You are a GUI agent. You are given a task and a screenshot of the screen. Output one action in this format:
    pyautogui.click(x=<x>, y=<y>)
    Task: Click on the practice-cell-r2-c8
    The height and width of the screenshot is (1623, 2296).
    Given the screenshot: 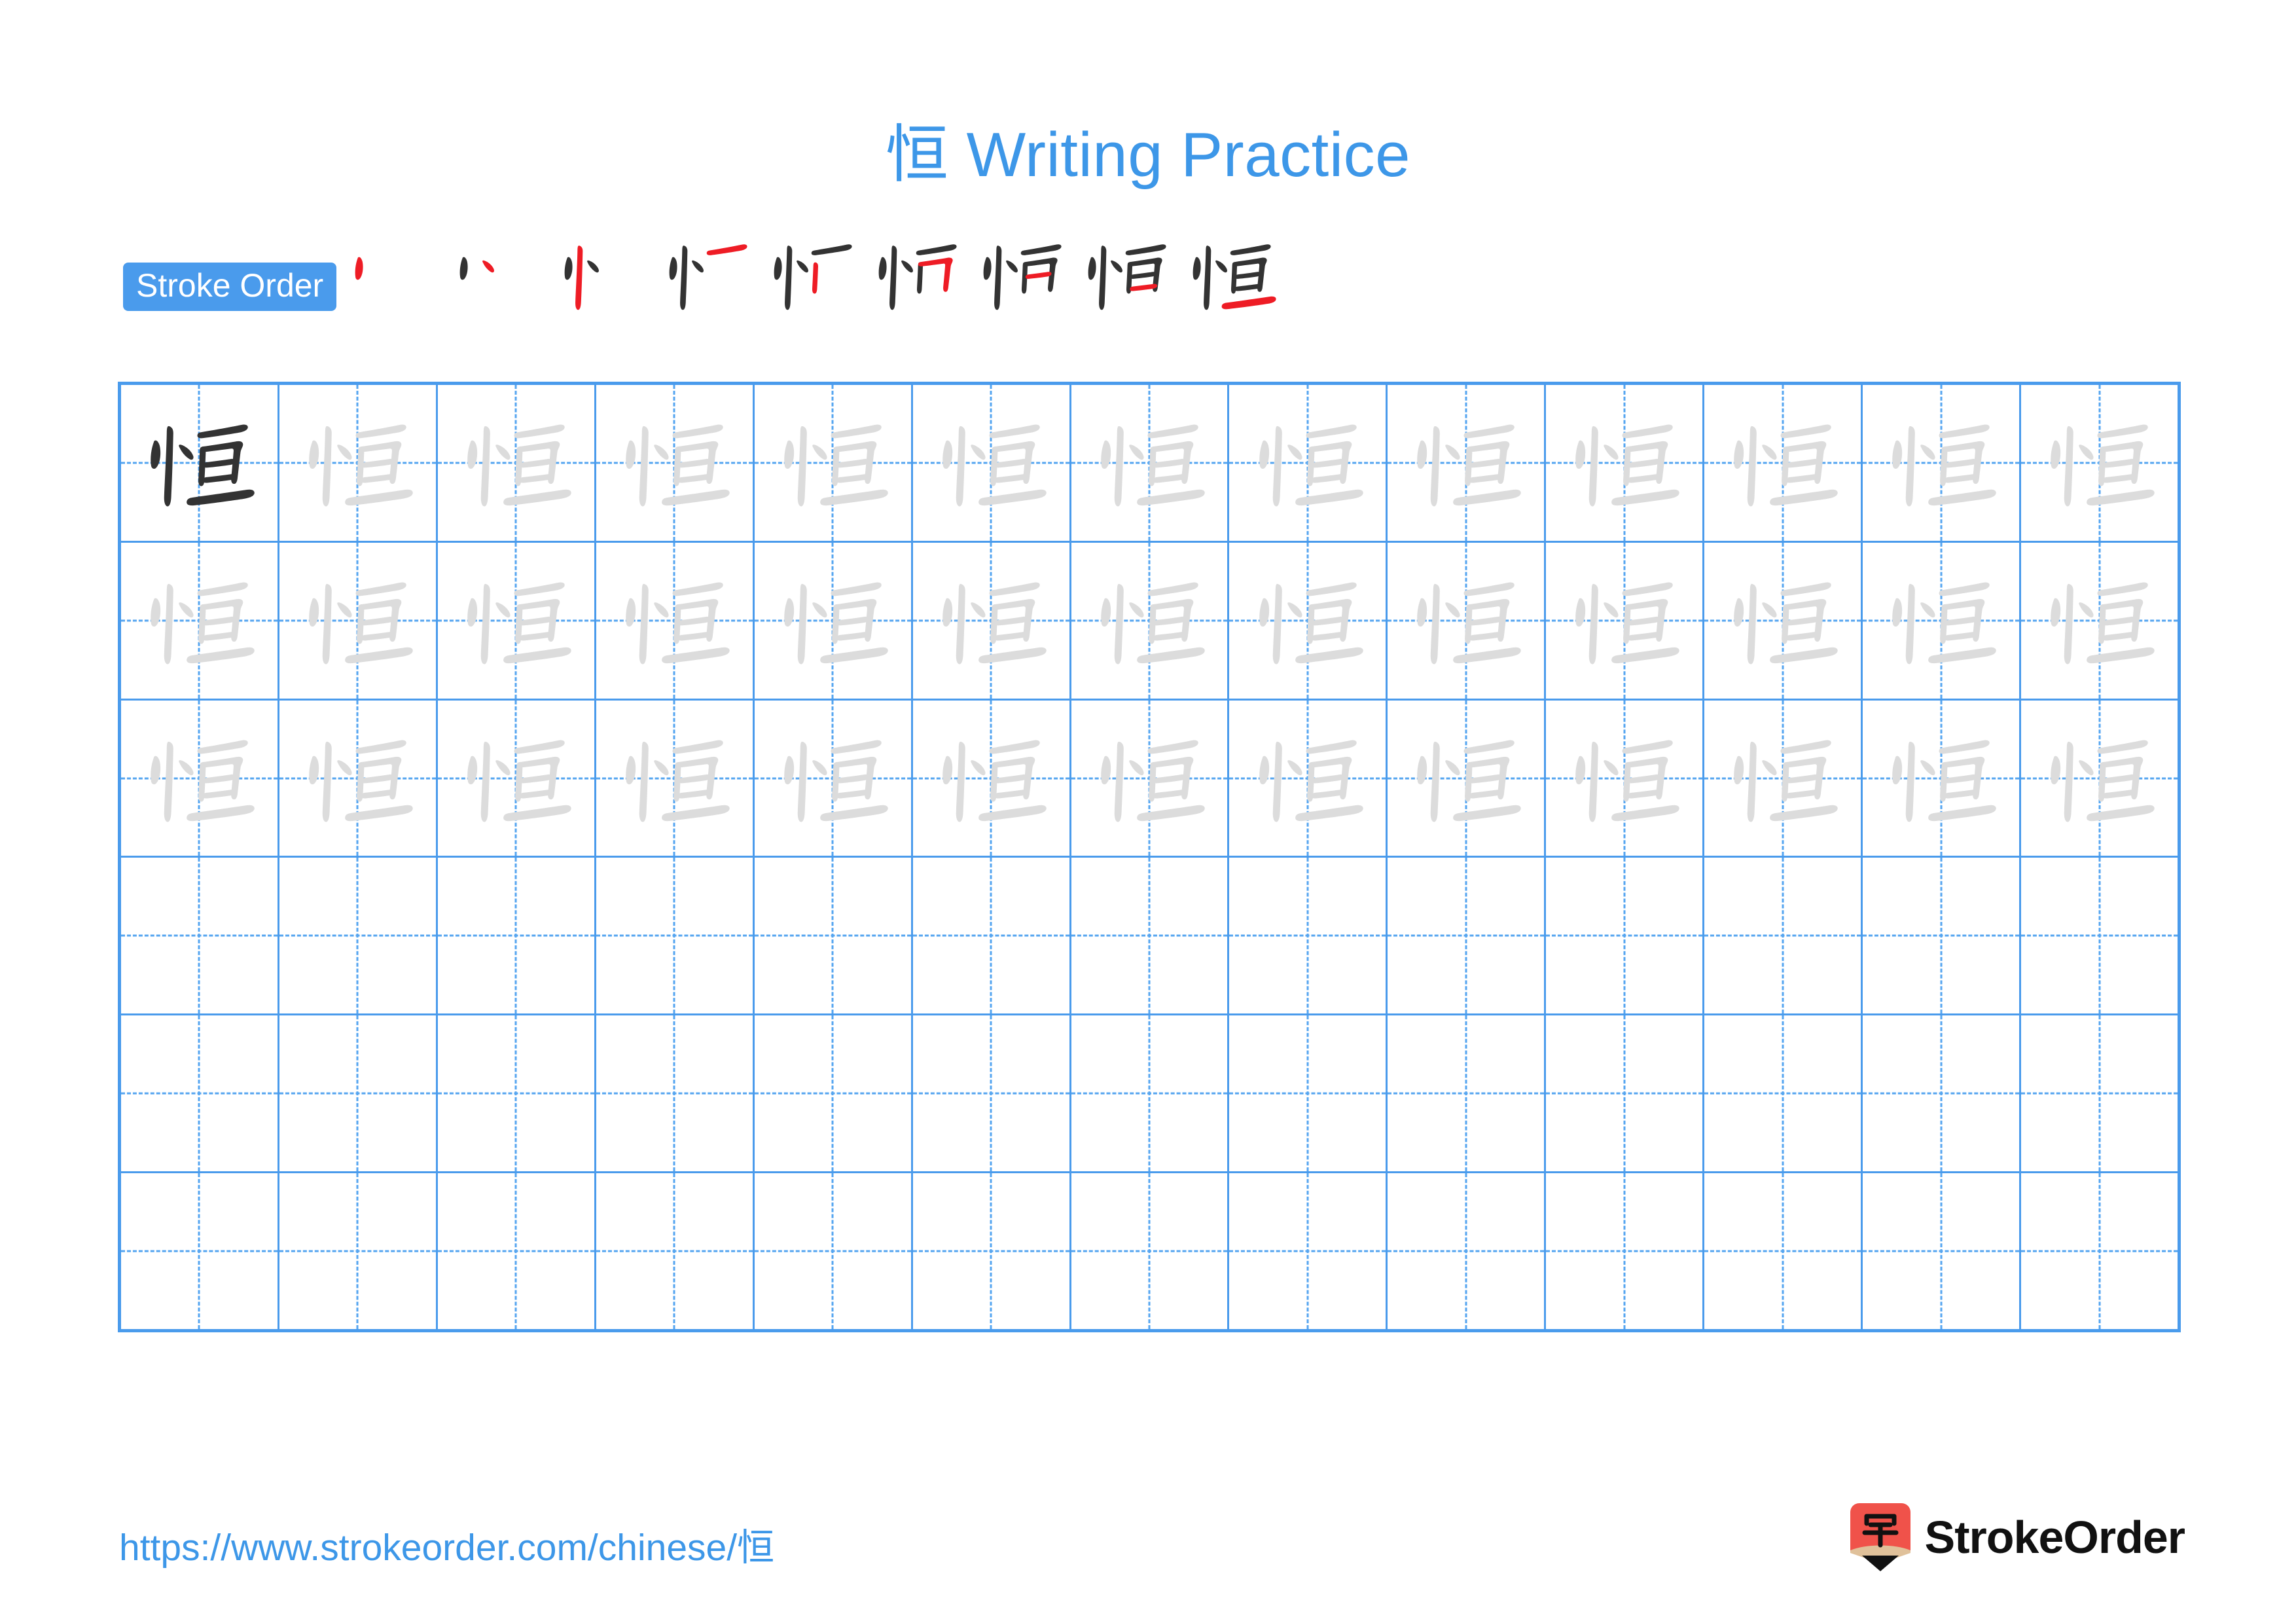 What is the action you would take?
    pyautogui.click(x=1308, y=620)
    